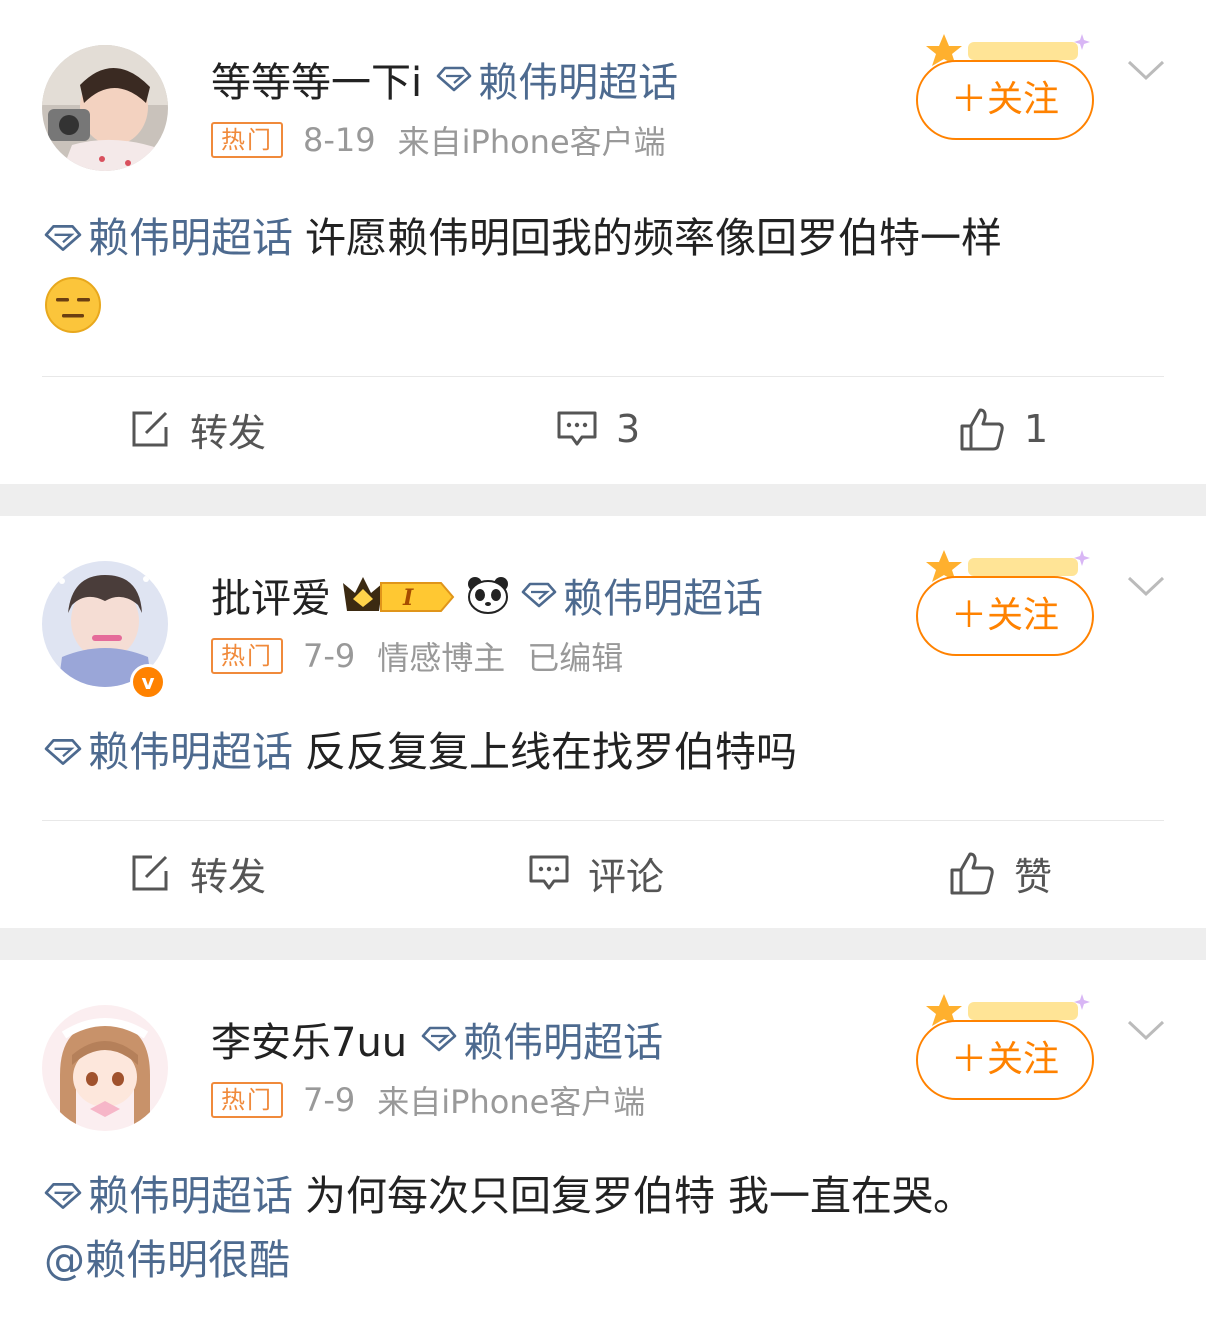 Image resolution: width=1206 pixels, height=1332 pixels. What do you see at coordinates (653, 238) in the screenshot?
I see `post-text: 许愿赖伟明回我的频率像回罗伯特一样` at bounding box center [653, 238].